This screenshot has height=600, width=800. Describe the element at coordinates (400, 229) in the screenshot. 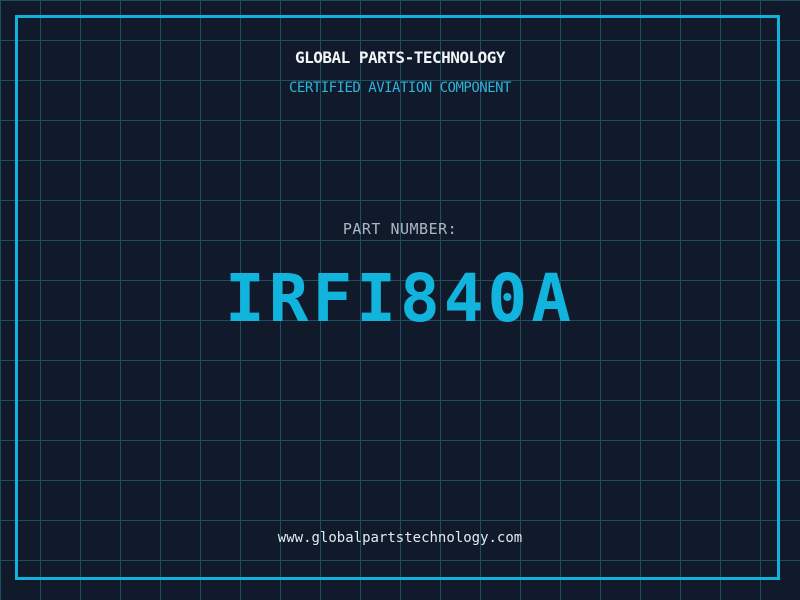

I see `part-number-label: PART NUMBER:` at that location.